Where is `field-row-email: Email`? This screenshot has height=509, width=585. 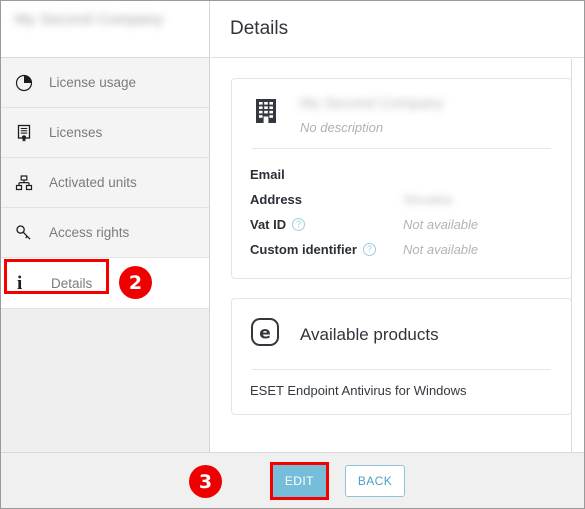
field-row-email: Email is located at coordinates (401, 174).